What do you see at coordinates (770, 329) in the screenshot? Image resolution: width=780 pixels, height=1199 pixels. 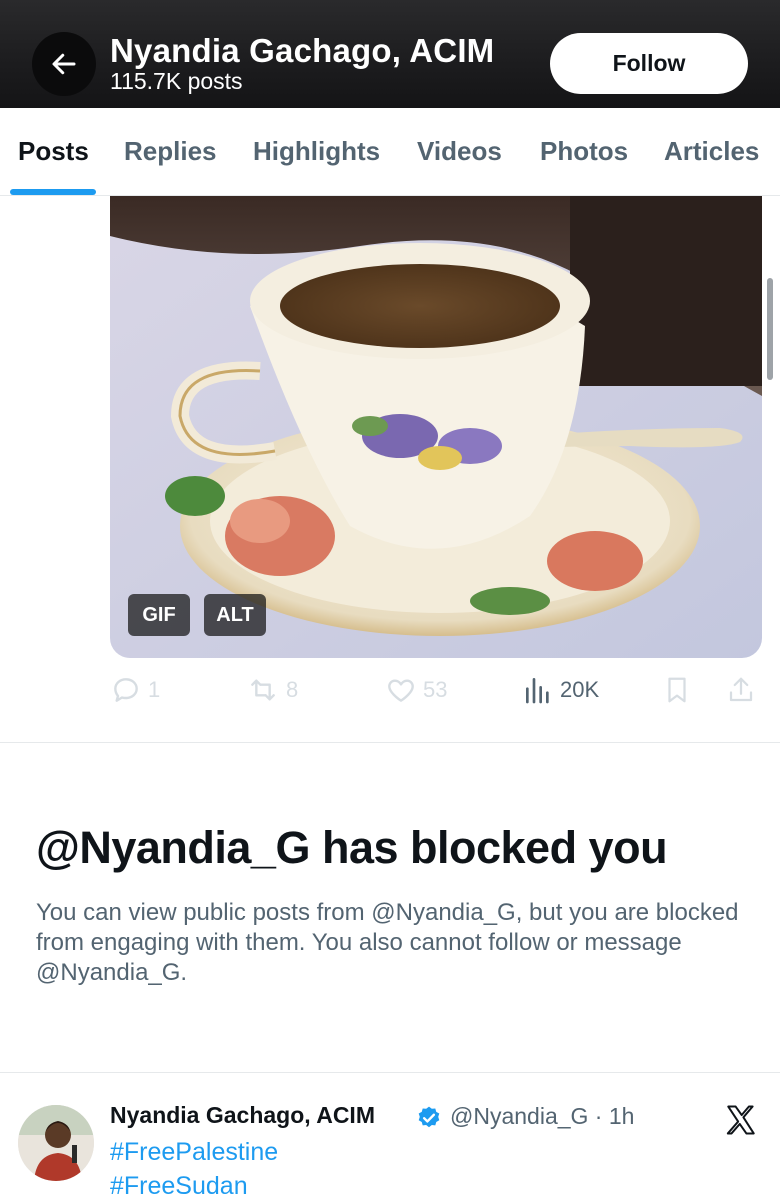 I see `scrollbar` at bounding box center [770, 329].